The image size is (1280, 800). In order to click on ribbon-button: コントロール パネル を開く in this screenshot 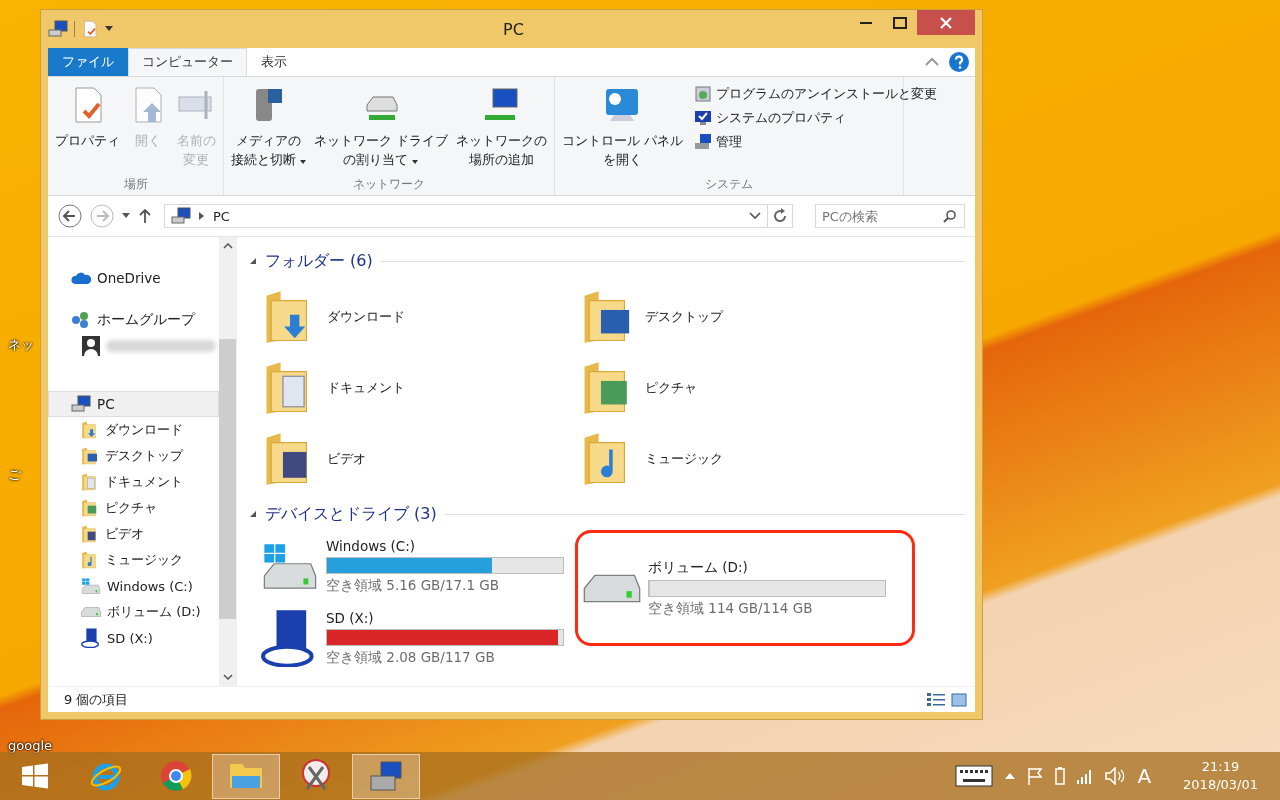, I will do `click(622, 128)`.